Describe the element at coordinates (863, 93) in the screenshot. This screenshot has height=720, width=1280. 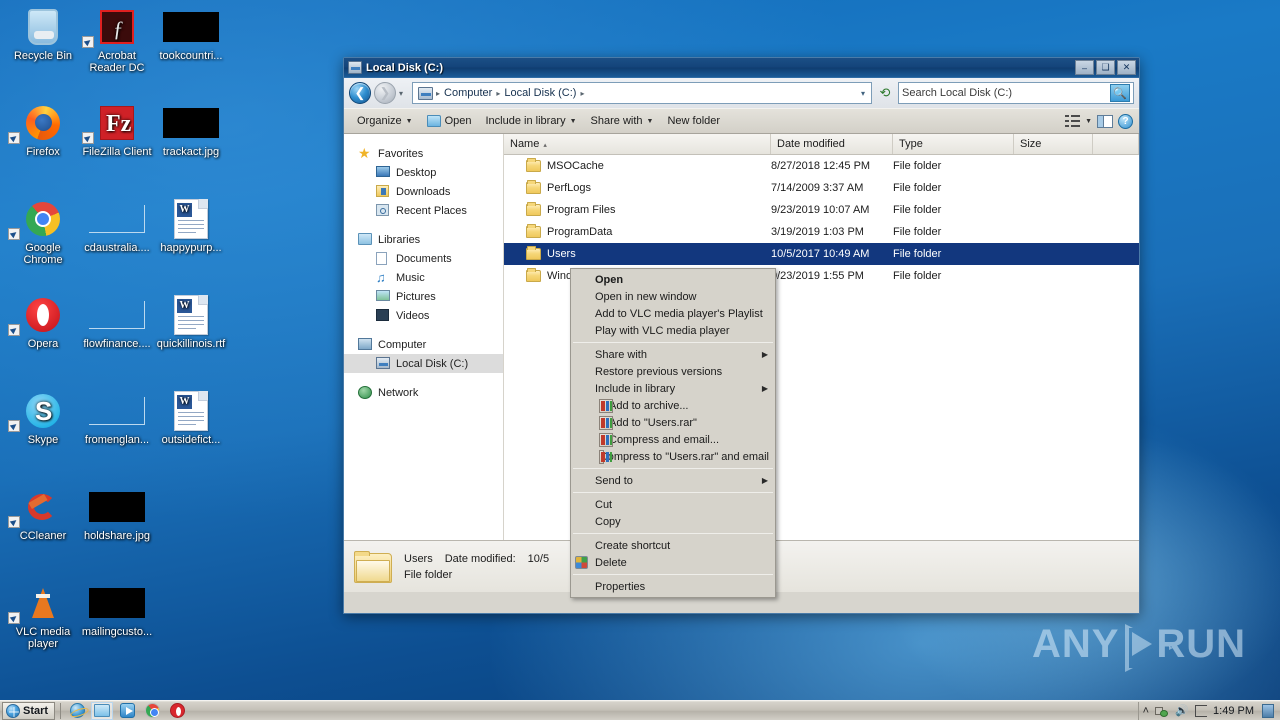
I see `address-dropdown-icon: ▾` at that location.